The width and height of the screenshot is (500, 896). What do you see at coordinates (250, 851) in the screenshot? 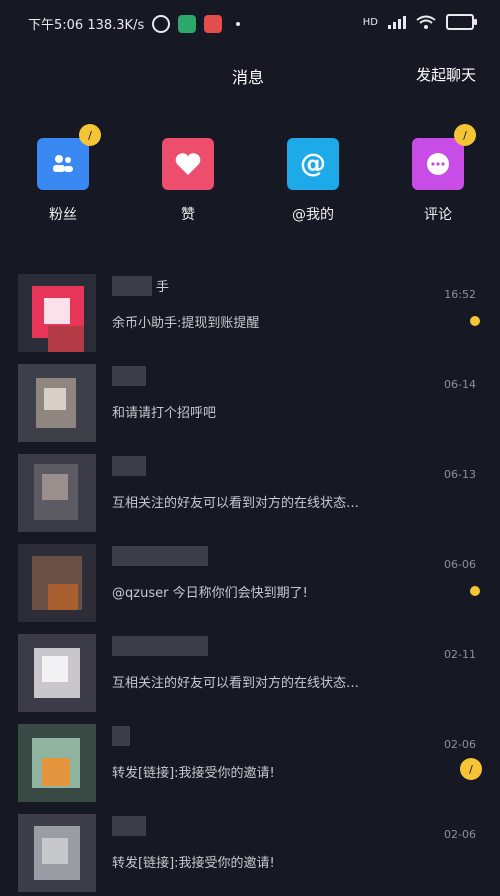
I see `conversation-row: 转发[链接]:我接受你的邀请! 02-06` at bounding box center [250, 851].